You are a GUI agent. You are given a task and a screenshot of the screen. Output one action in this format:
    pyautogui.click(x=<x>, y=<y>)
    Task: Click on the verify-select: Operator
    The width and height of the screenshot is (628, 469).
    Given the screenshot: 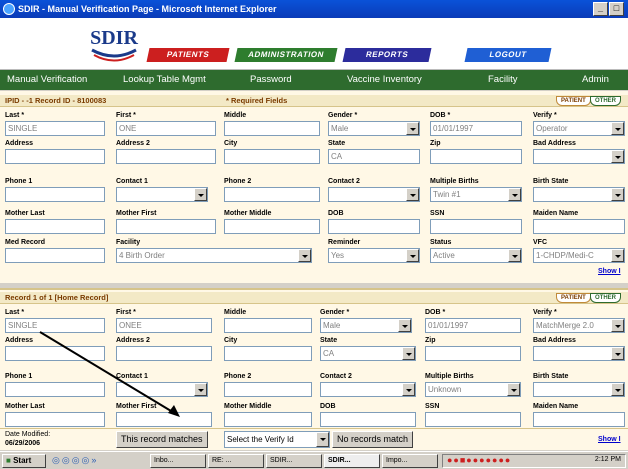 What is the action you would take?
    pyautogui.click(x=579, y=128)
    